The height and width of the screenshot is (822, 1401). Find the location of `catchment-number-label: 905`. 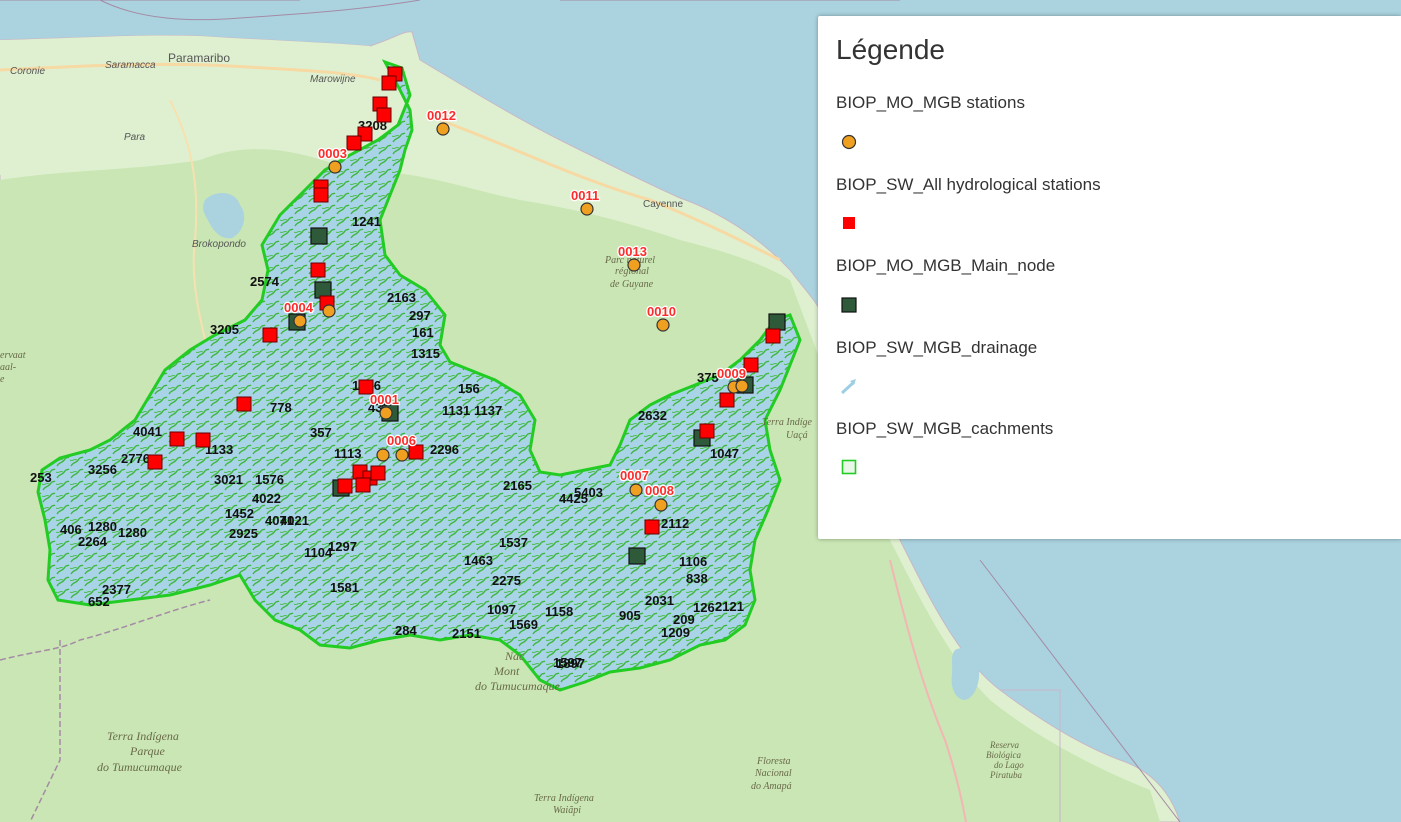

catchment-number-label: 905 is located at coordinates (630, 615).